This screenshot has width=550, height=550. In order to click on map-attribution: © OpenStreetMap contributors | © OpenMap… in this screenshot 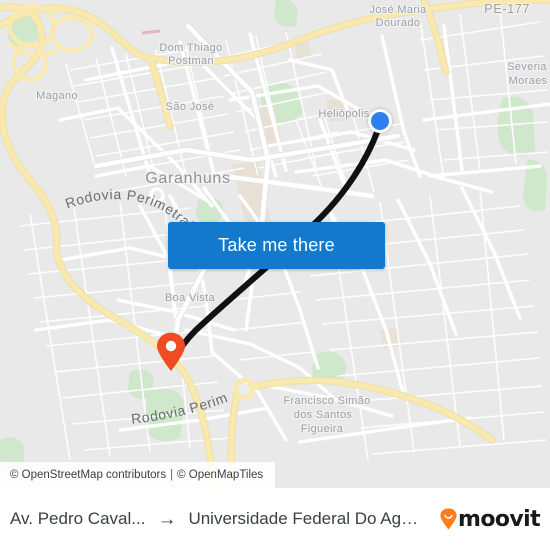, I will do `click(138, 475)`.